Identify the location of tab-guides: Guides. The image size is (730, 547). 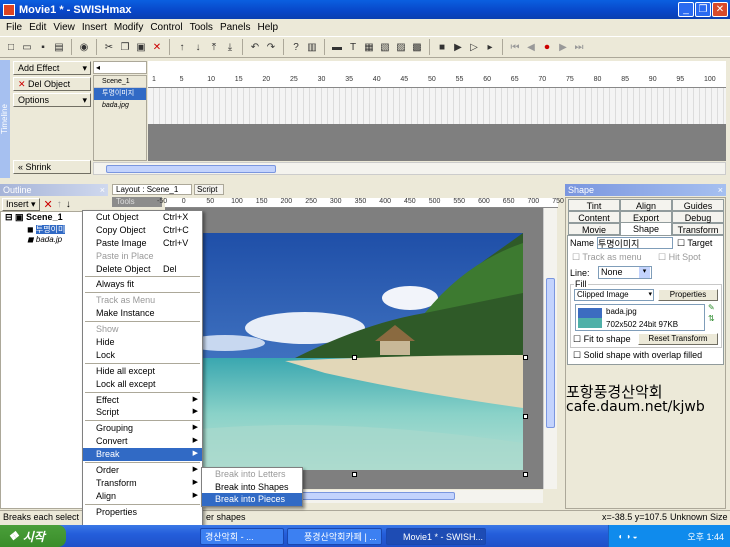
(698, 205).